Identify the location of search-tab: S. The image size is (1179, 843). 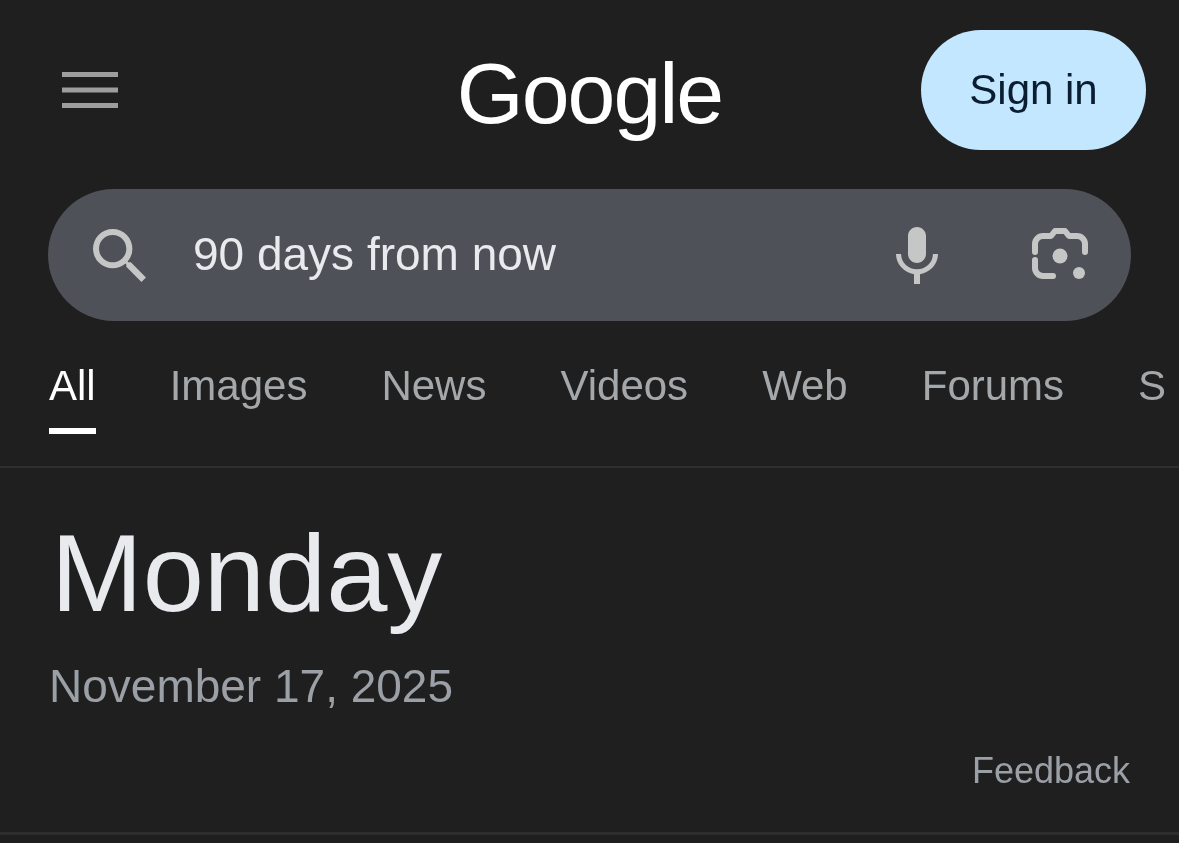
(1152, 398).